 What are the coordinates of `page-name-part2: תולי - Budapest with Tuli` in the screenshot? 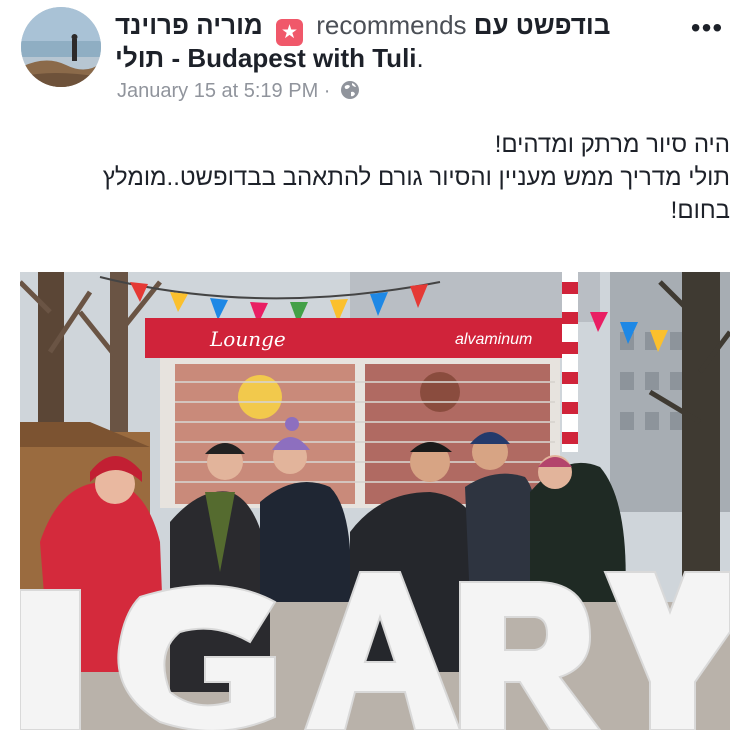 It's located at (266, 58).